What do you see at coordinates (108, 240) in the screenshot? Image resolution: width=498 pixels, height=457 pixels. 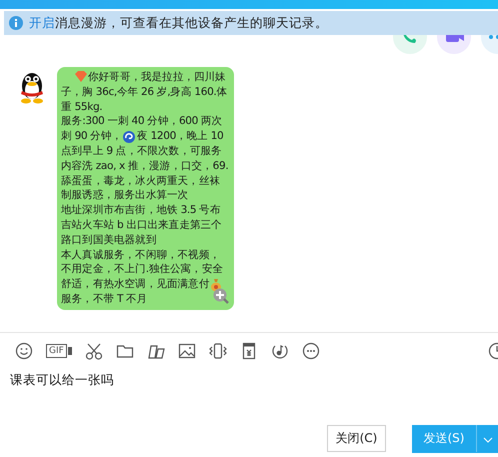 I see `message-text: 路口到国美电器就到` at bounding box center [108, 240].